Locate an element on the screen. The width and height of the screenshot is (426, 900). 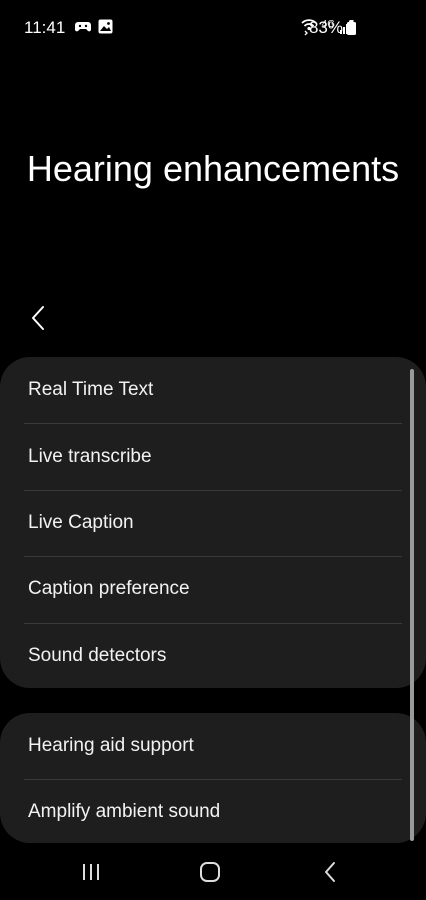
nav-back-icon is located at coordinates (330, 872).